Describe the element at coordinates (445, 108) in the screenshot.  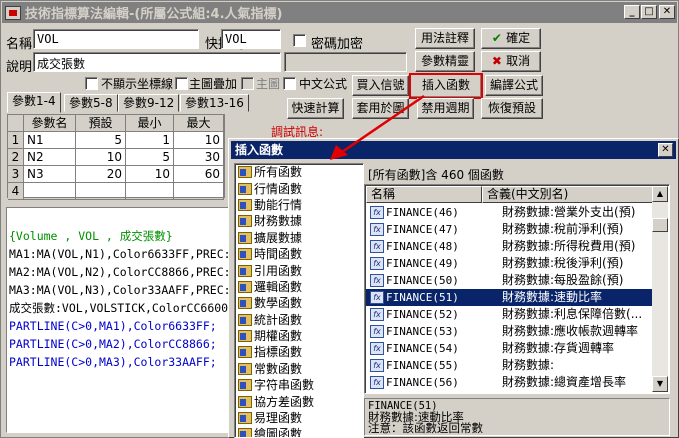
I see `disable-period-button: 禁用週期` at that location.